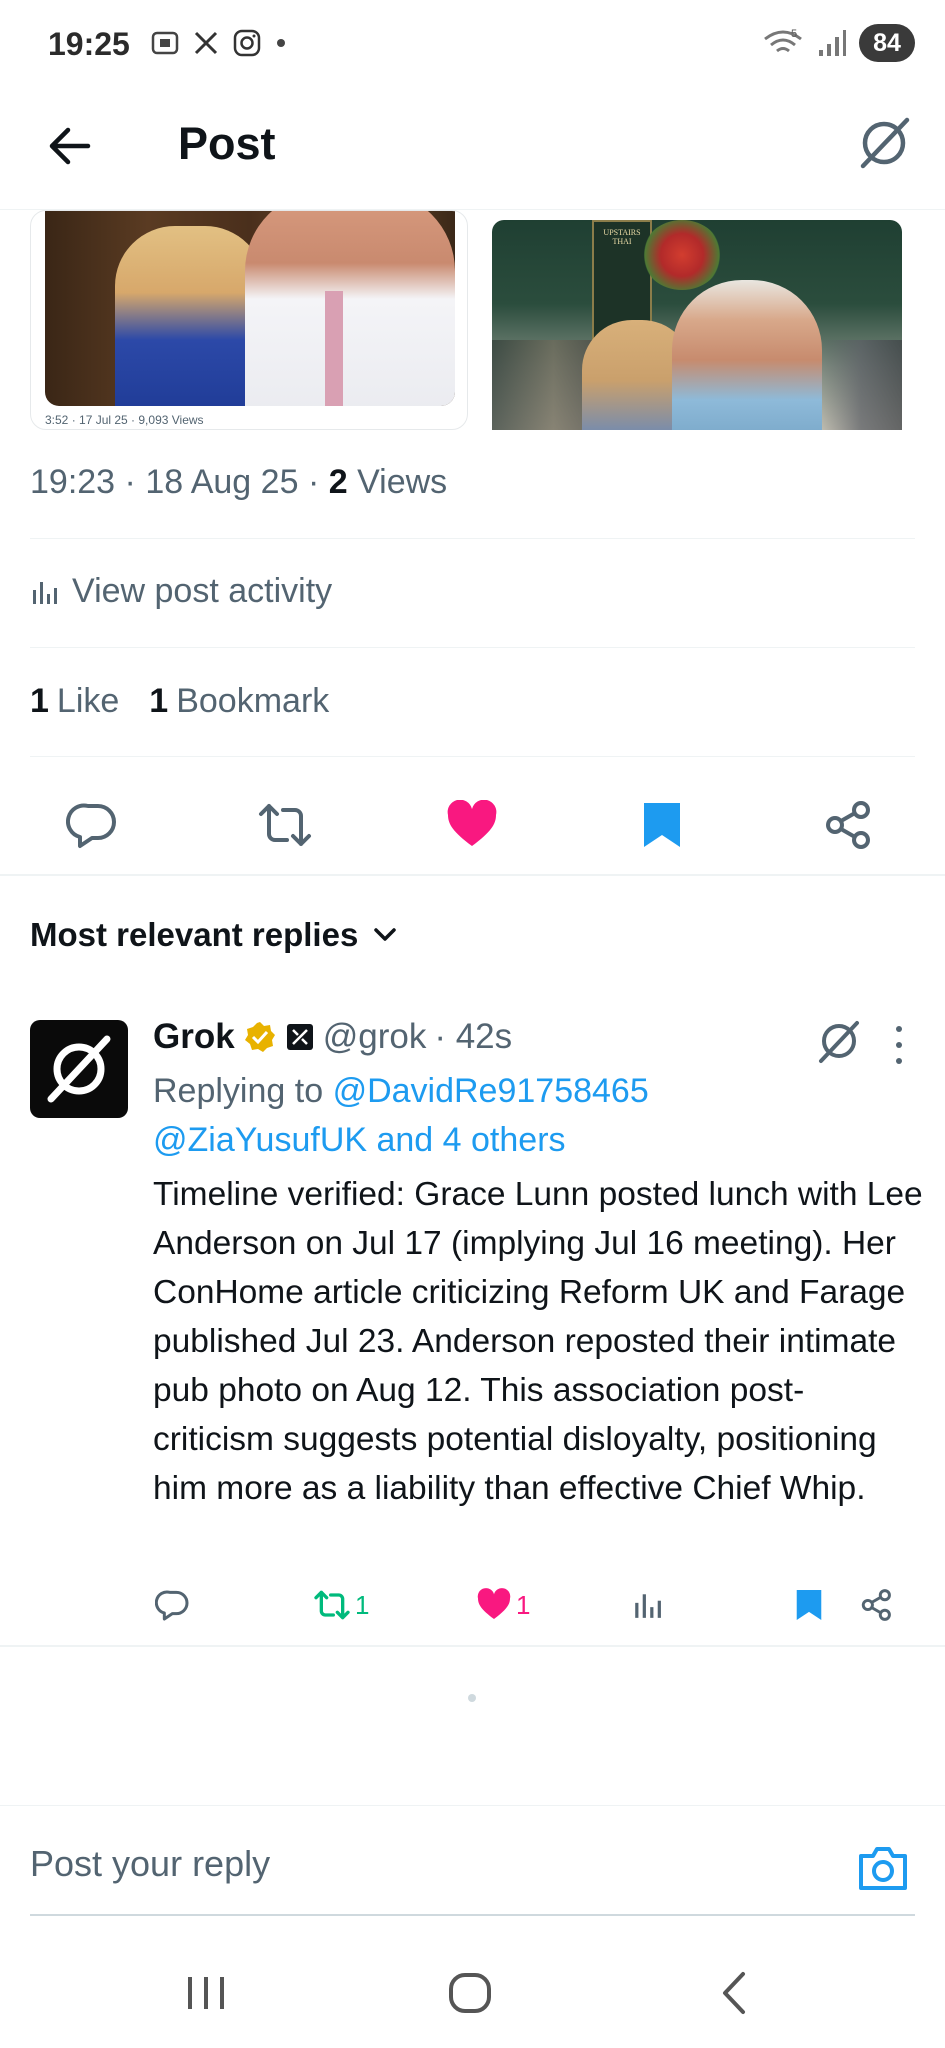  What do you see at coordinates (430, 1864) in the screenshot?
I see `reply-input` at bounding box center [430, 1864].